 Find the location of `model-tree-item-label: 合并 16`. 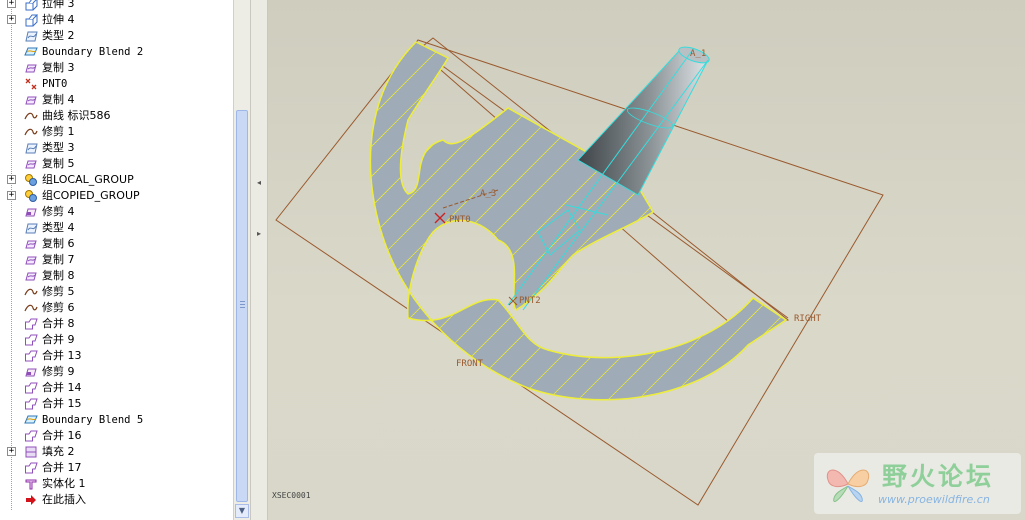

model-tree-item-label: 合并 16 is located at coordinates (62, 435).